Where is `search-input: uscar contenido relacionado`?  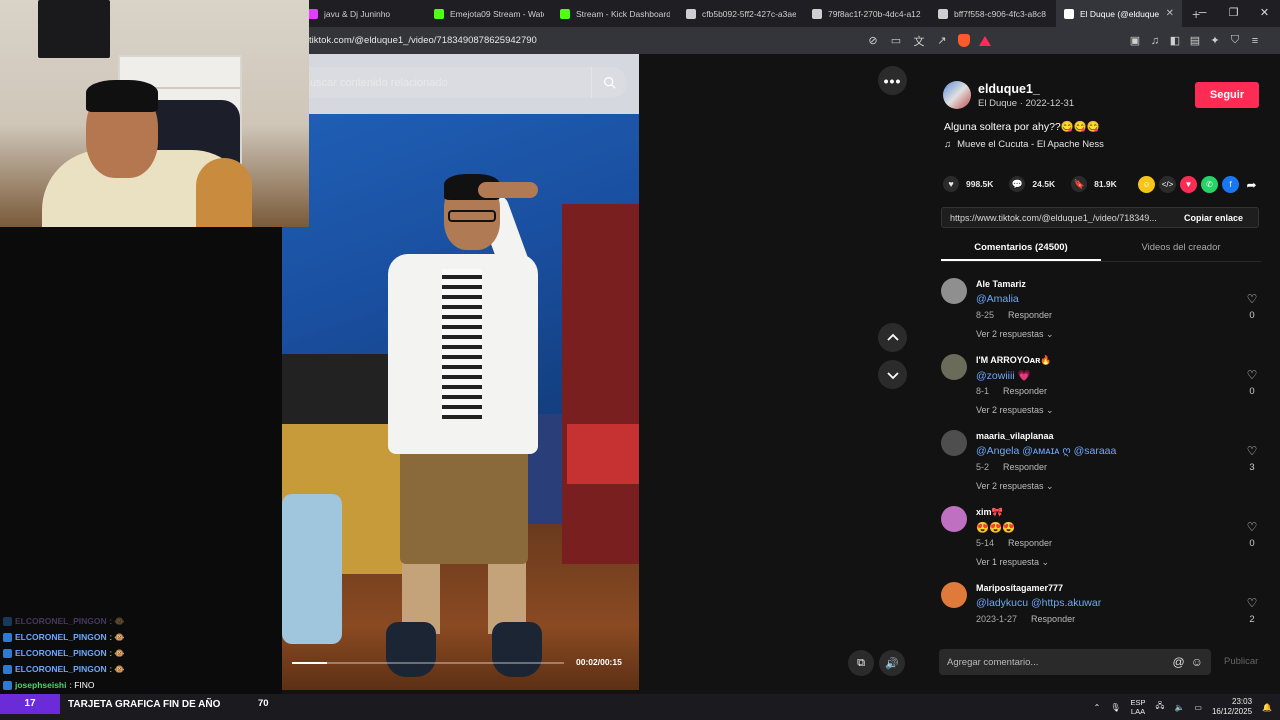 search-input: uscar contenido relacionado is located at coordinates (379, 83).